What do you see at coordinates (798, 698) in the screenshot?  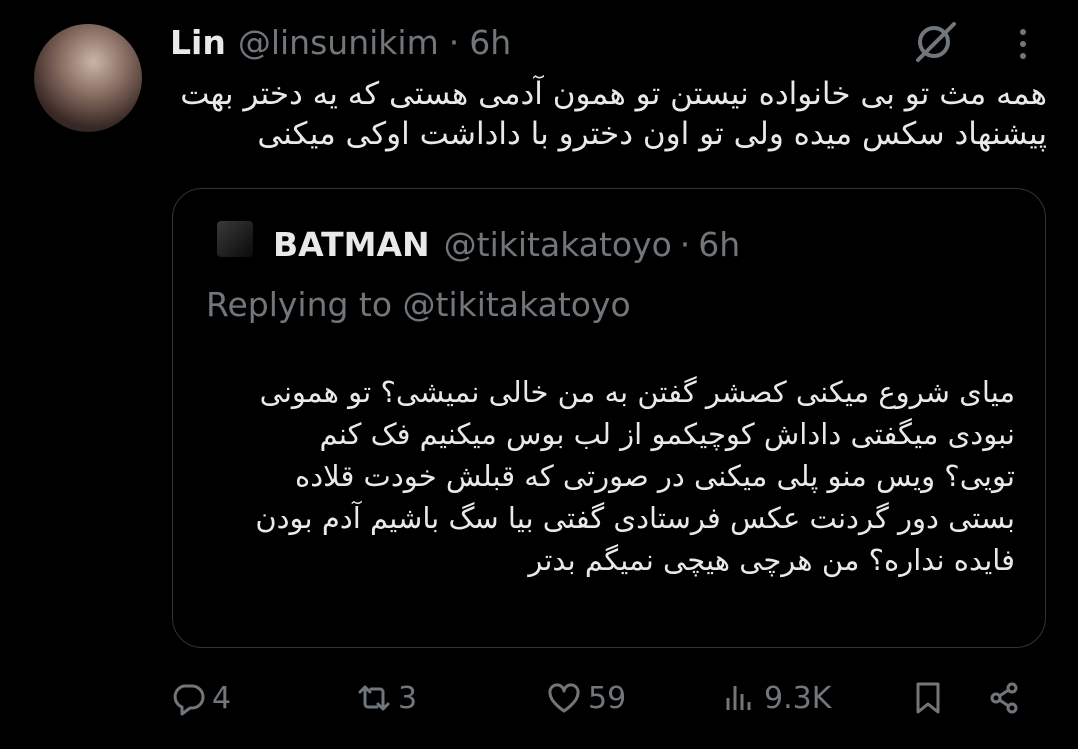 I see `views-count: 9.3K` at bounding box center [798, 698].